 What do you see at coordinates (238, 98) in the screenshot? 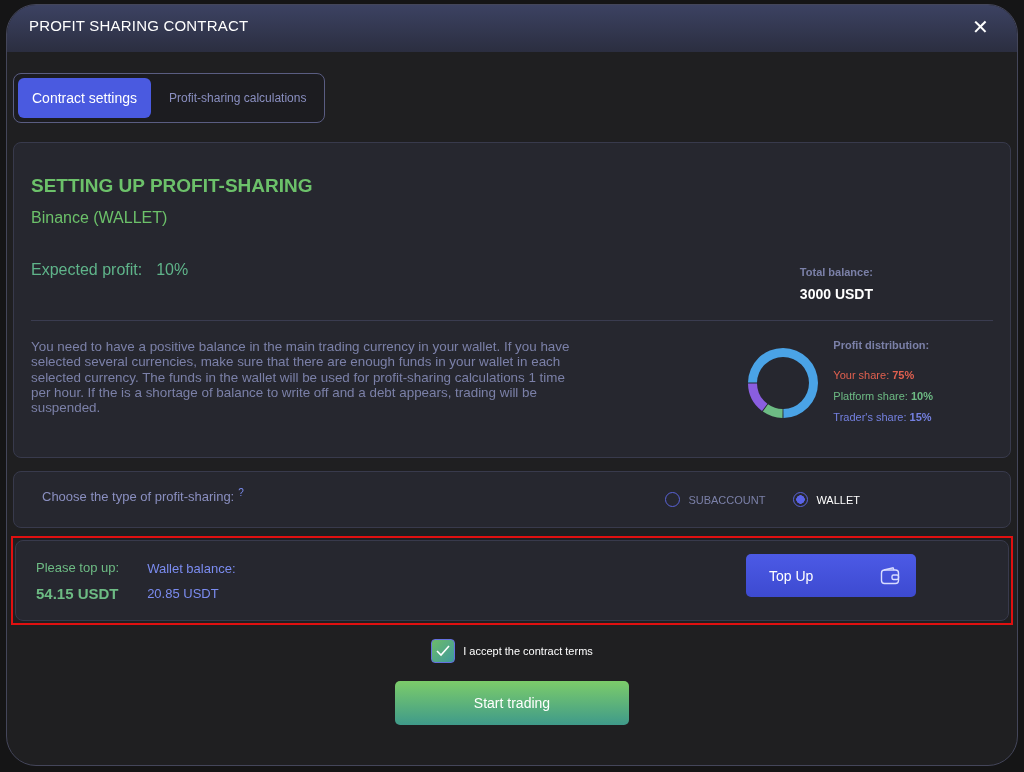
I see `tab: Profit-sharing calculations` at bounding box center [238, 98].